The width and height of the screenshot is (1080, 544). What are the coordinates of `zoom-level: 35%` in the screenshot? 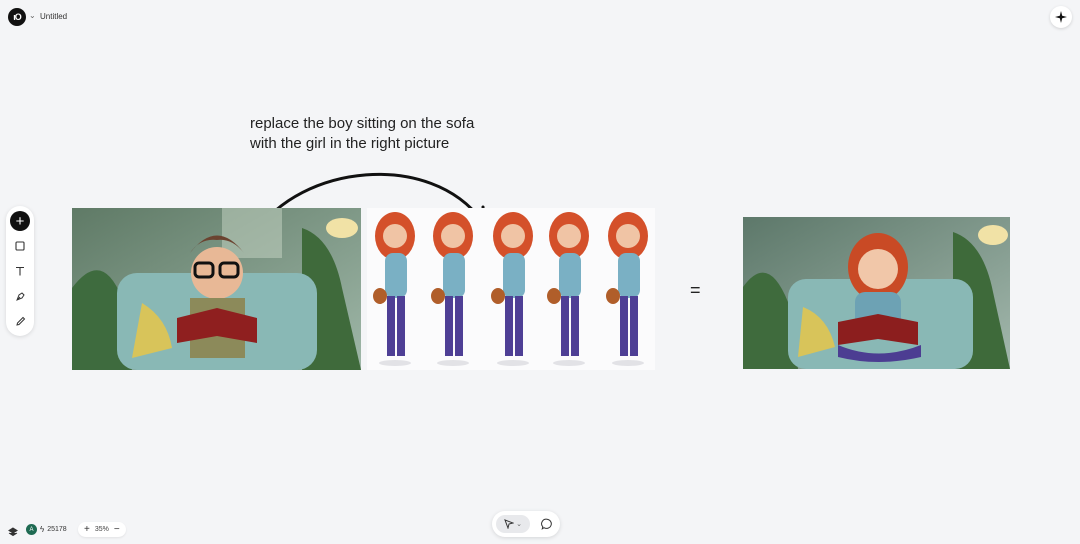 It's located at (102, 529).